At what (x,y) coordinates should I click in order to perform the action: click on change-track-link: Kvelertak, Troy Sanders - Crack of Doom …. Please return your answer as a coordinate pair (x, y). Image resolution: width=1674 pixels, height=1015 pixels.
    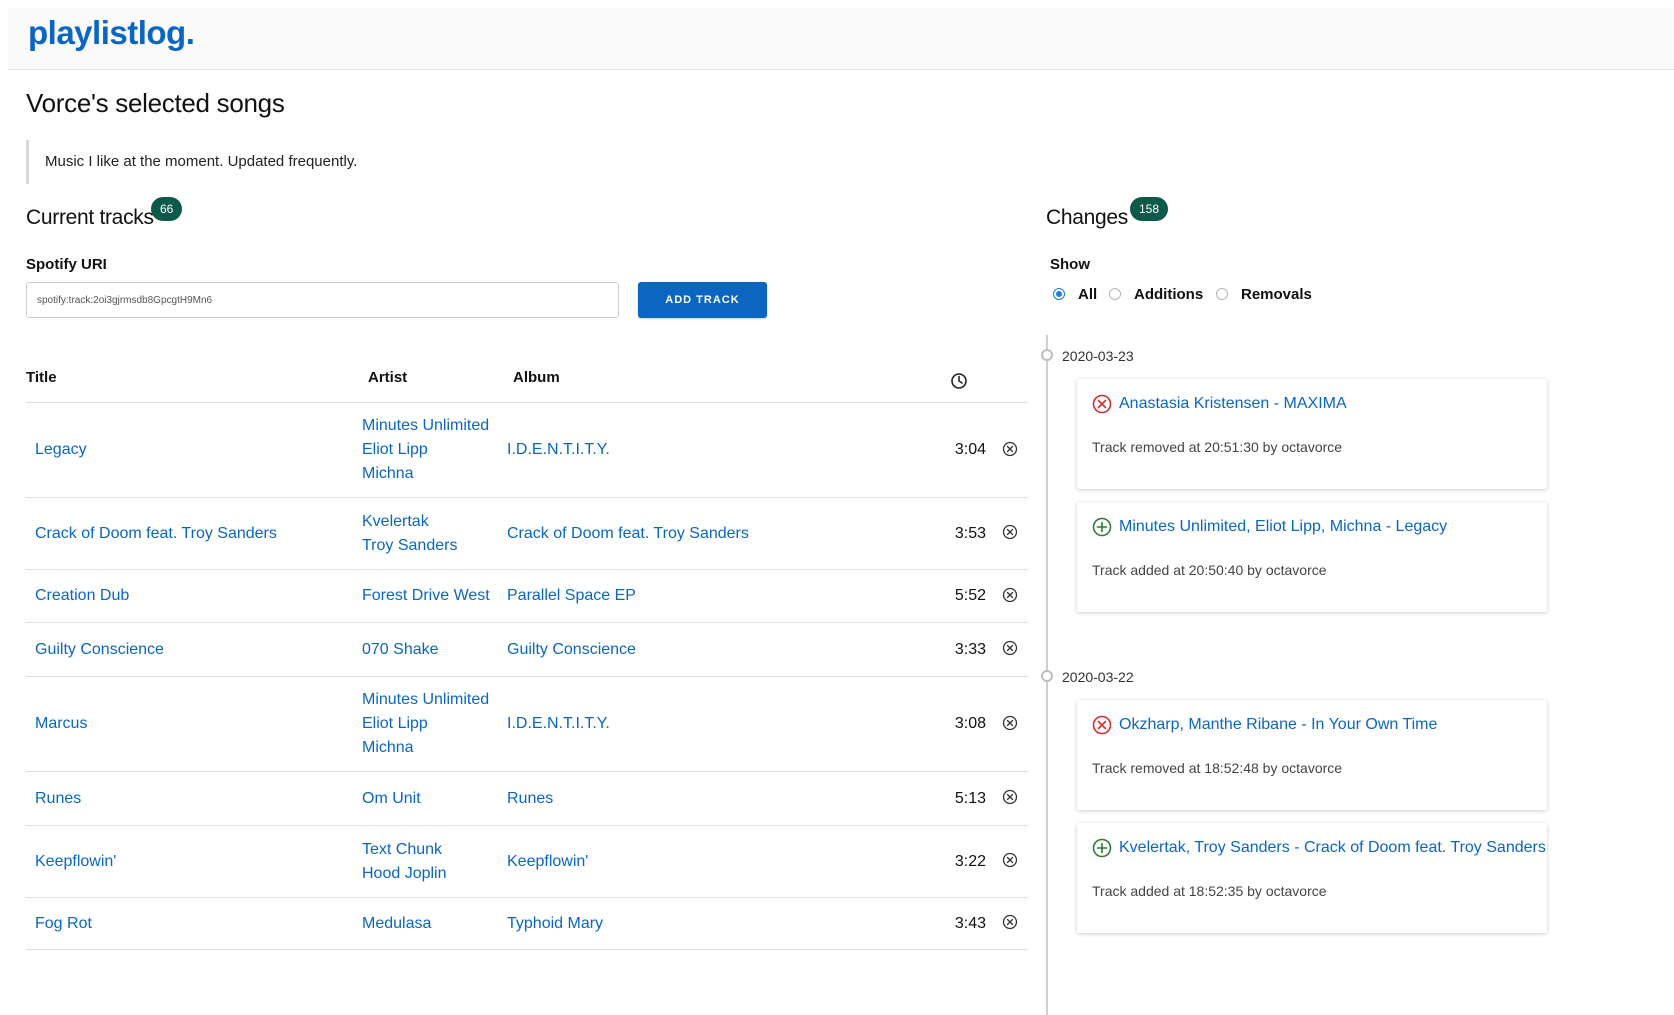
    Looking at the image, I should click on (1332, 848).